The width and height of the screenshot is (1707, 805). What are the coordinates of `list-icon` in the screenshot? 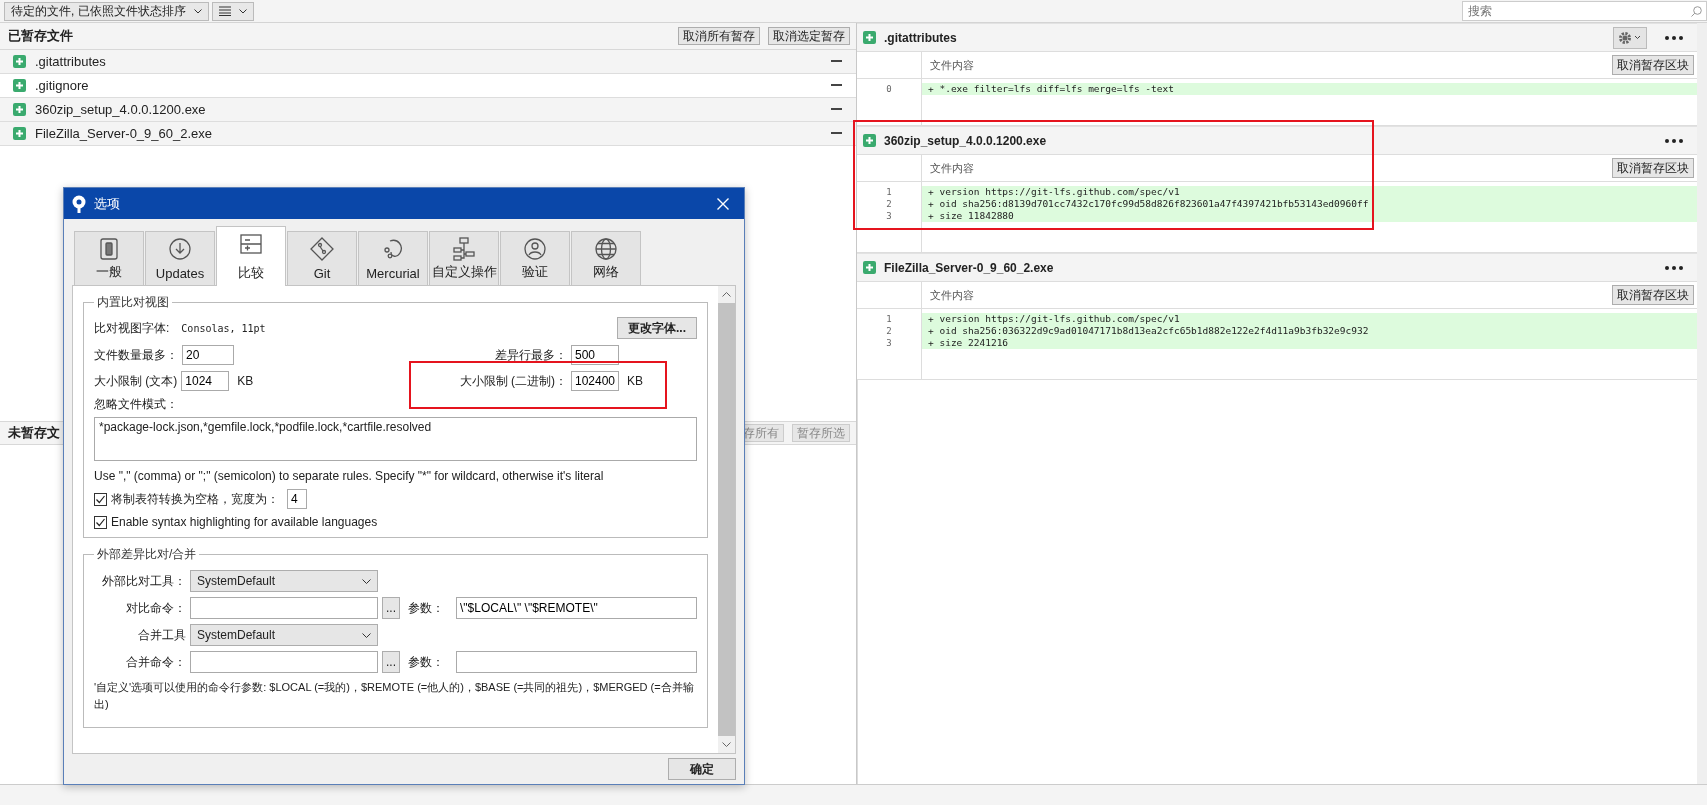 It's located at (224, 11).